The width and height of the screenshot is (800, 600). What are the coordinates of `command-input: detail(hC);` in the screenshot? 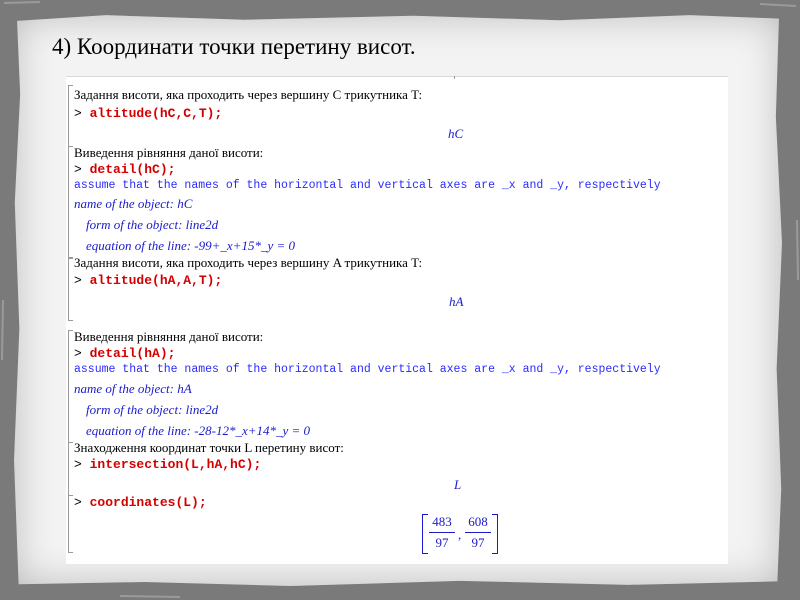 It's located at (133, 169).